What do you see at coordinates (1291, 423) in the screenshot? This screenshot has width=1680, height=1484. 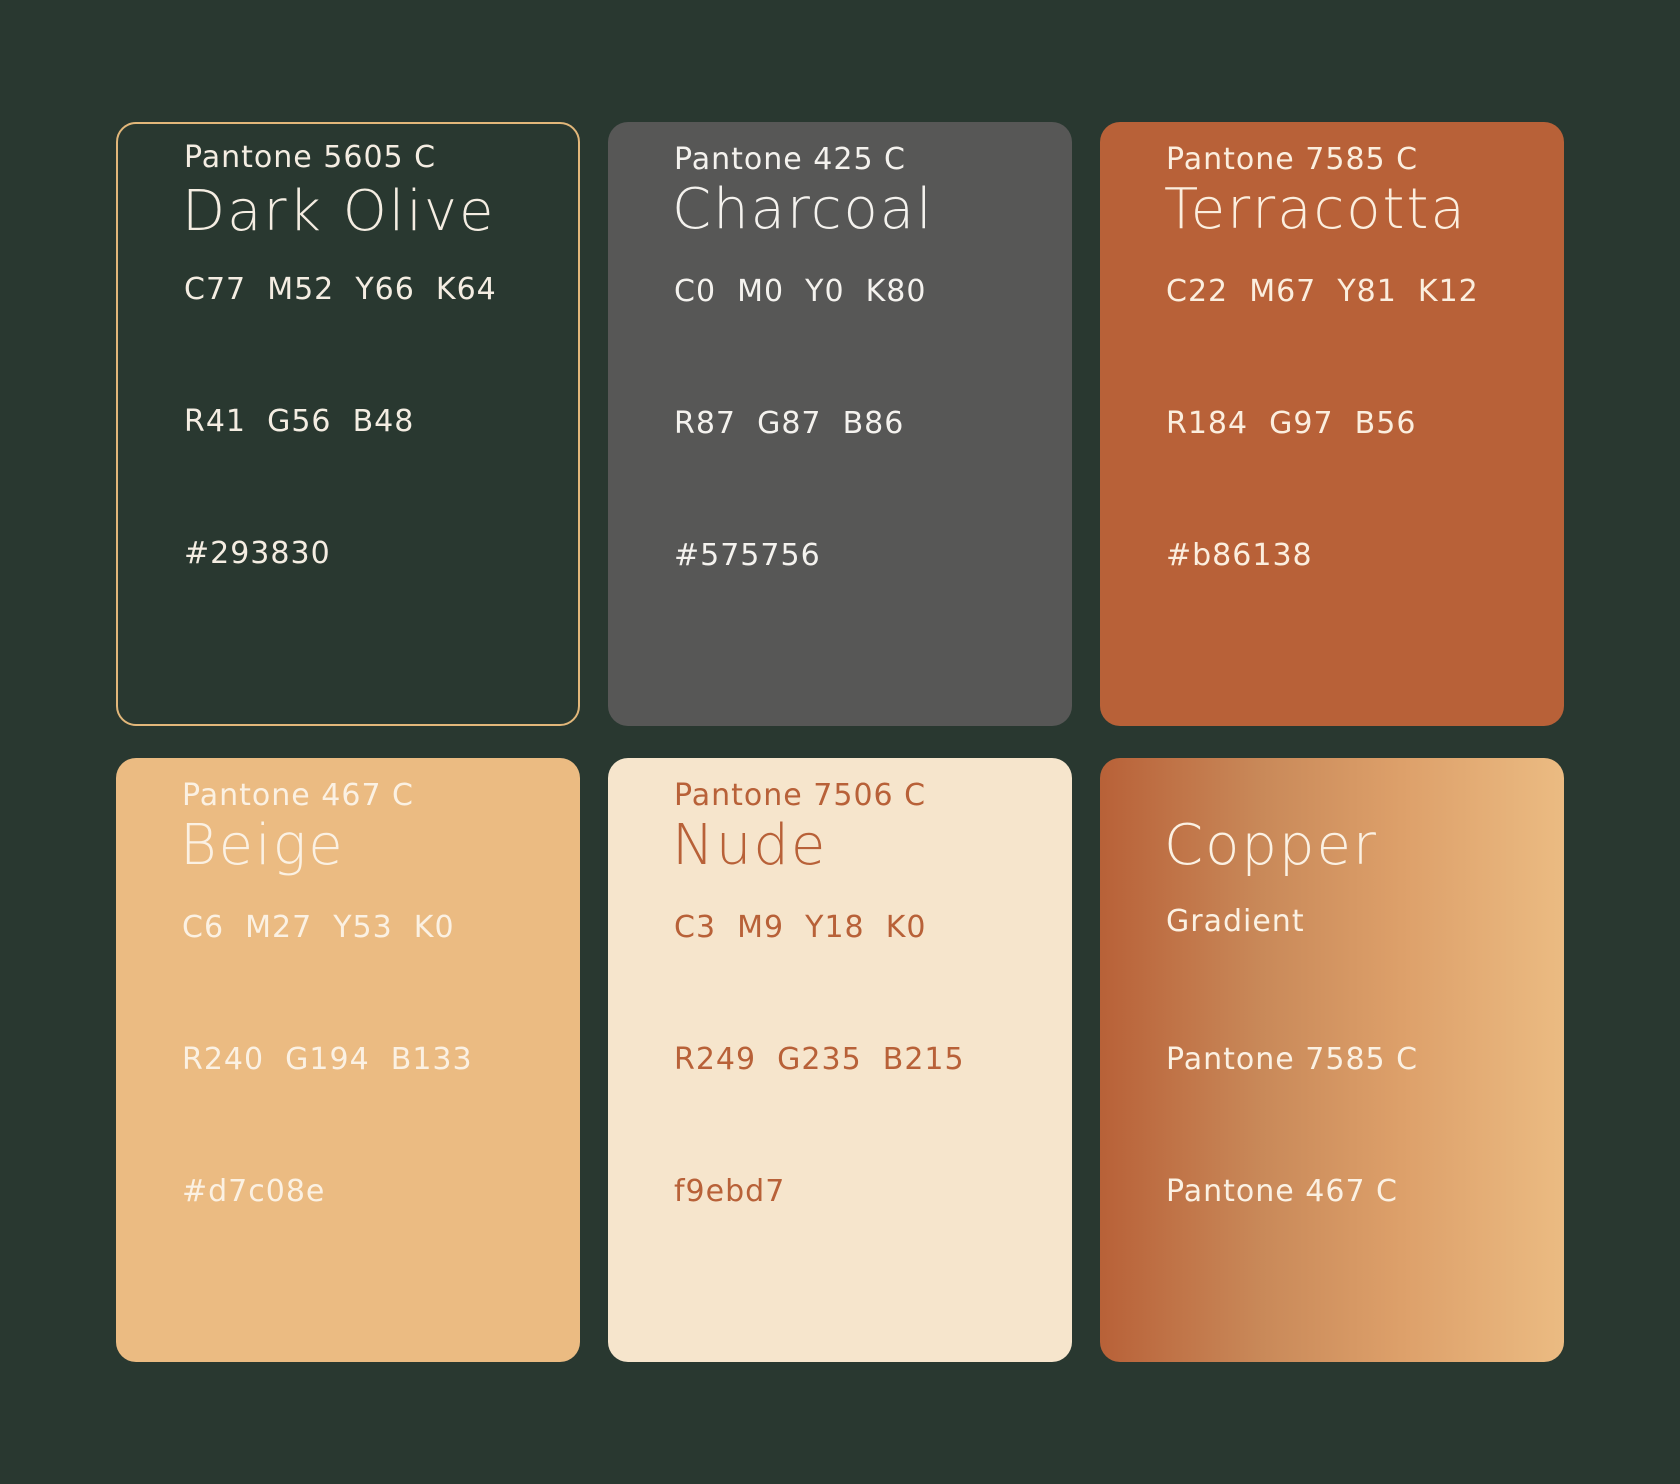 I see `rgb-values: R184 G97 B56` at bounding box center [1291, 423].